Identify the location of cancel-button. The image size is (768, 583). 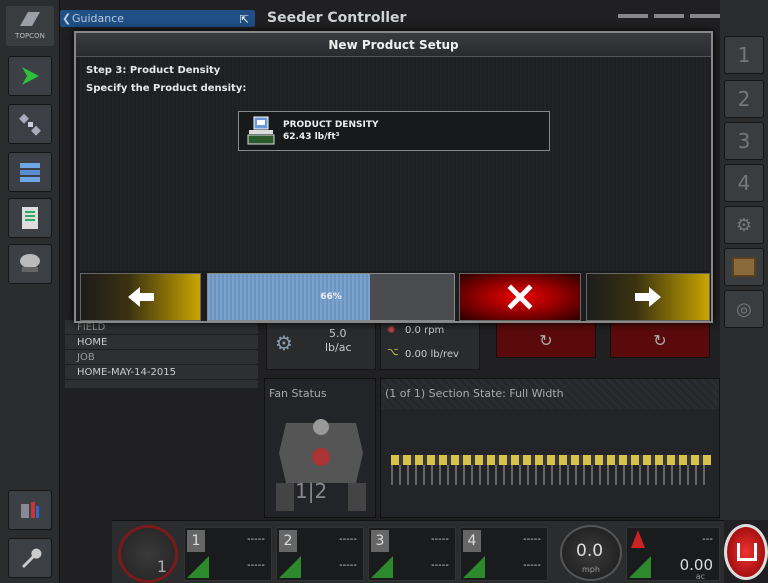
(520, 297).